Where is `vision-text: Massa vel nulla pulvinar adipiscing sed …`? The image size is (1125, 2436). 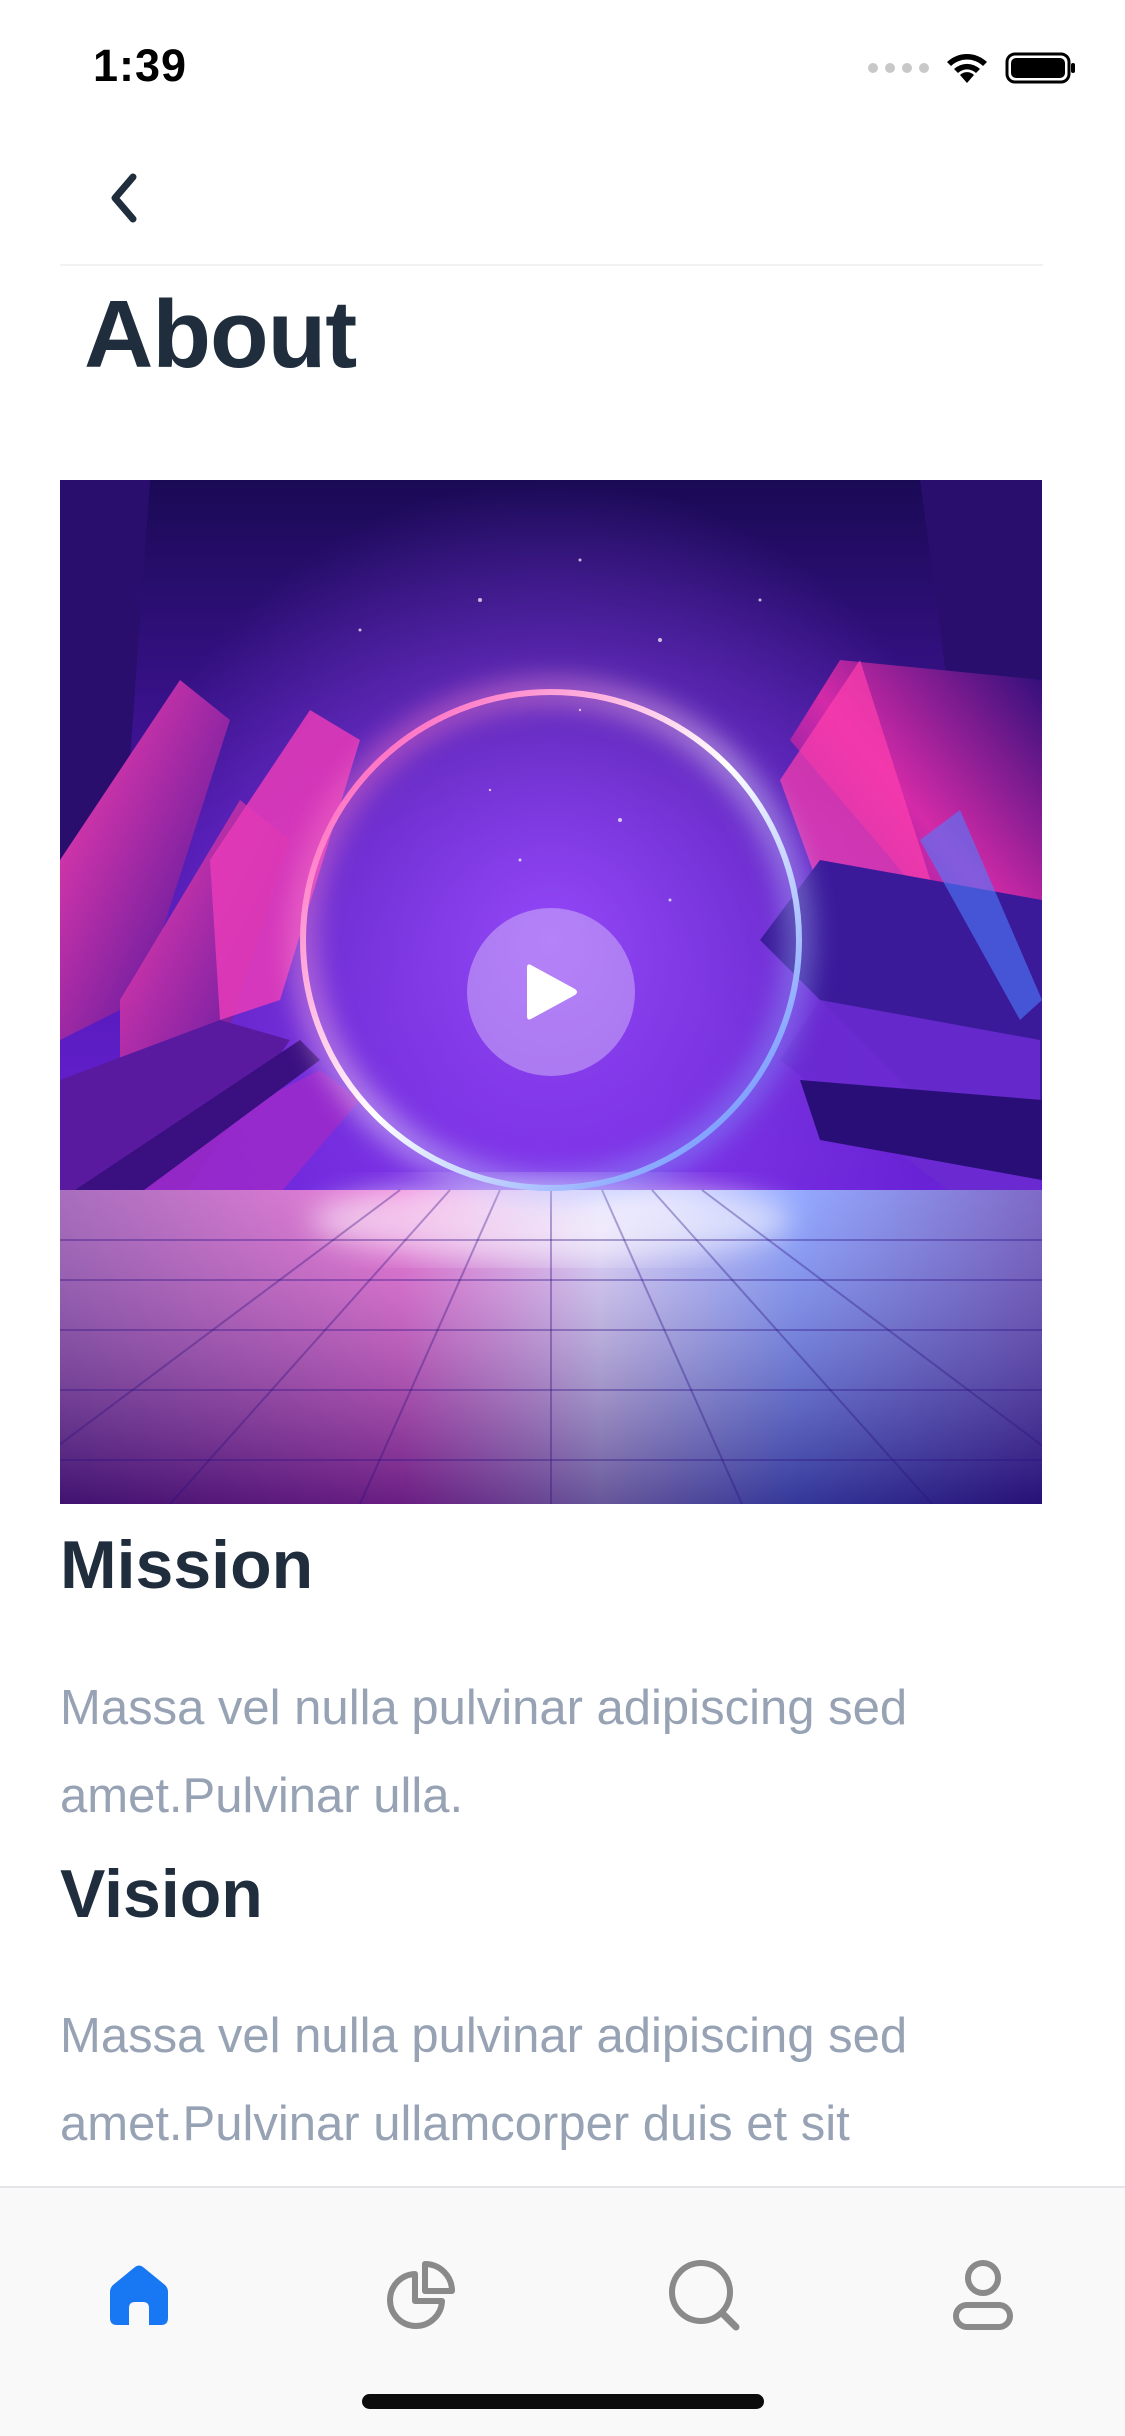
vision-text: Massa vel nulla pulvinar adipiscing sed … is located at coordinates (484, 2080).